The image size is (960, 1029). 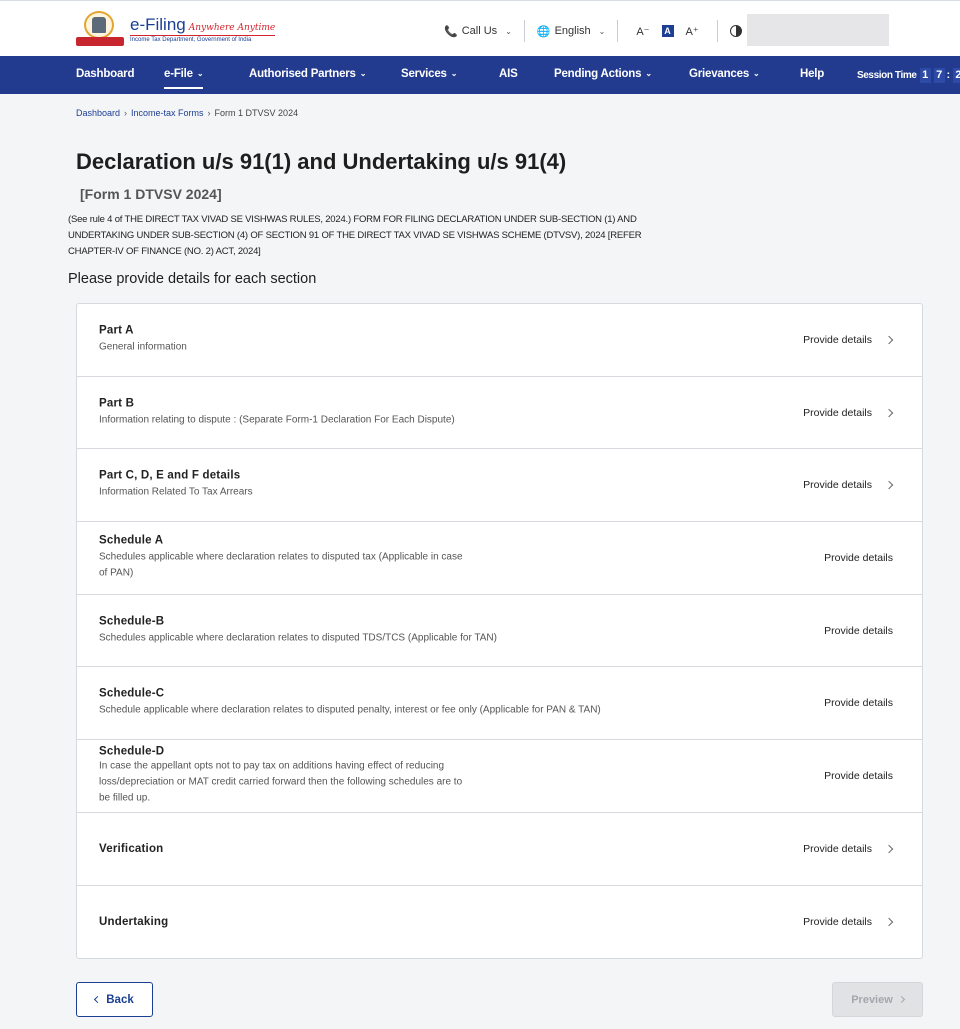 What do you see at coordinates (170, 475) in the screenshot?
I see `section-title: Part C, D, E and F details` at bounding box center [170, 475].